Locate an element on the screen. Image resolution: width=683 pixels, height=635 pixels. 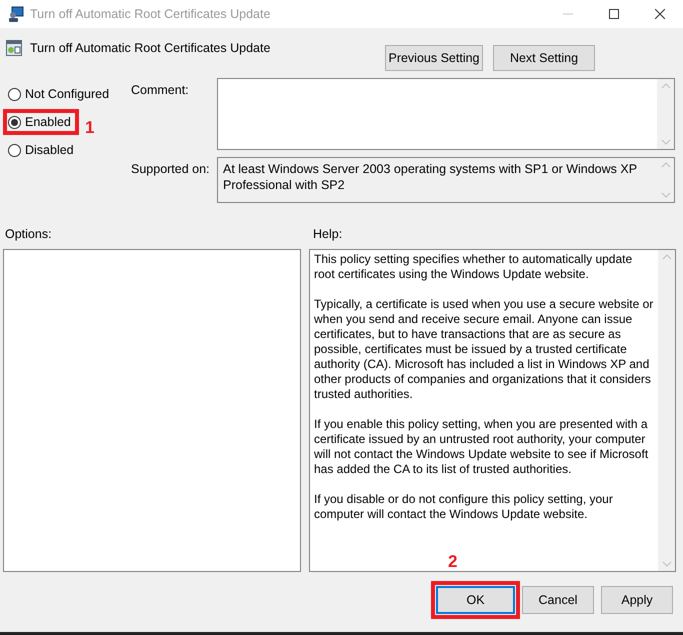
apply-button: Apply is located at coordinates (637, 600).